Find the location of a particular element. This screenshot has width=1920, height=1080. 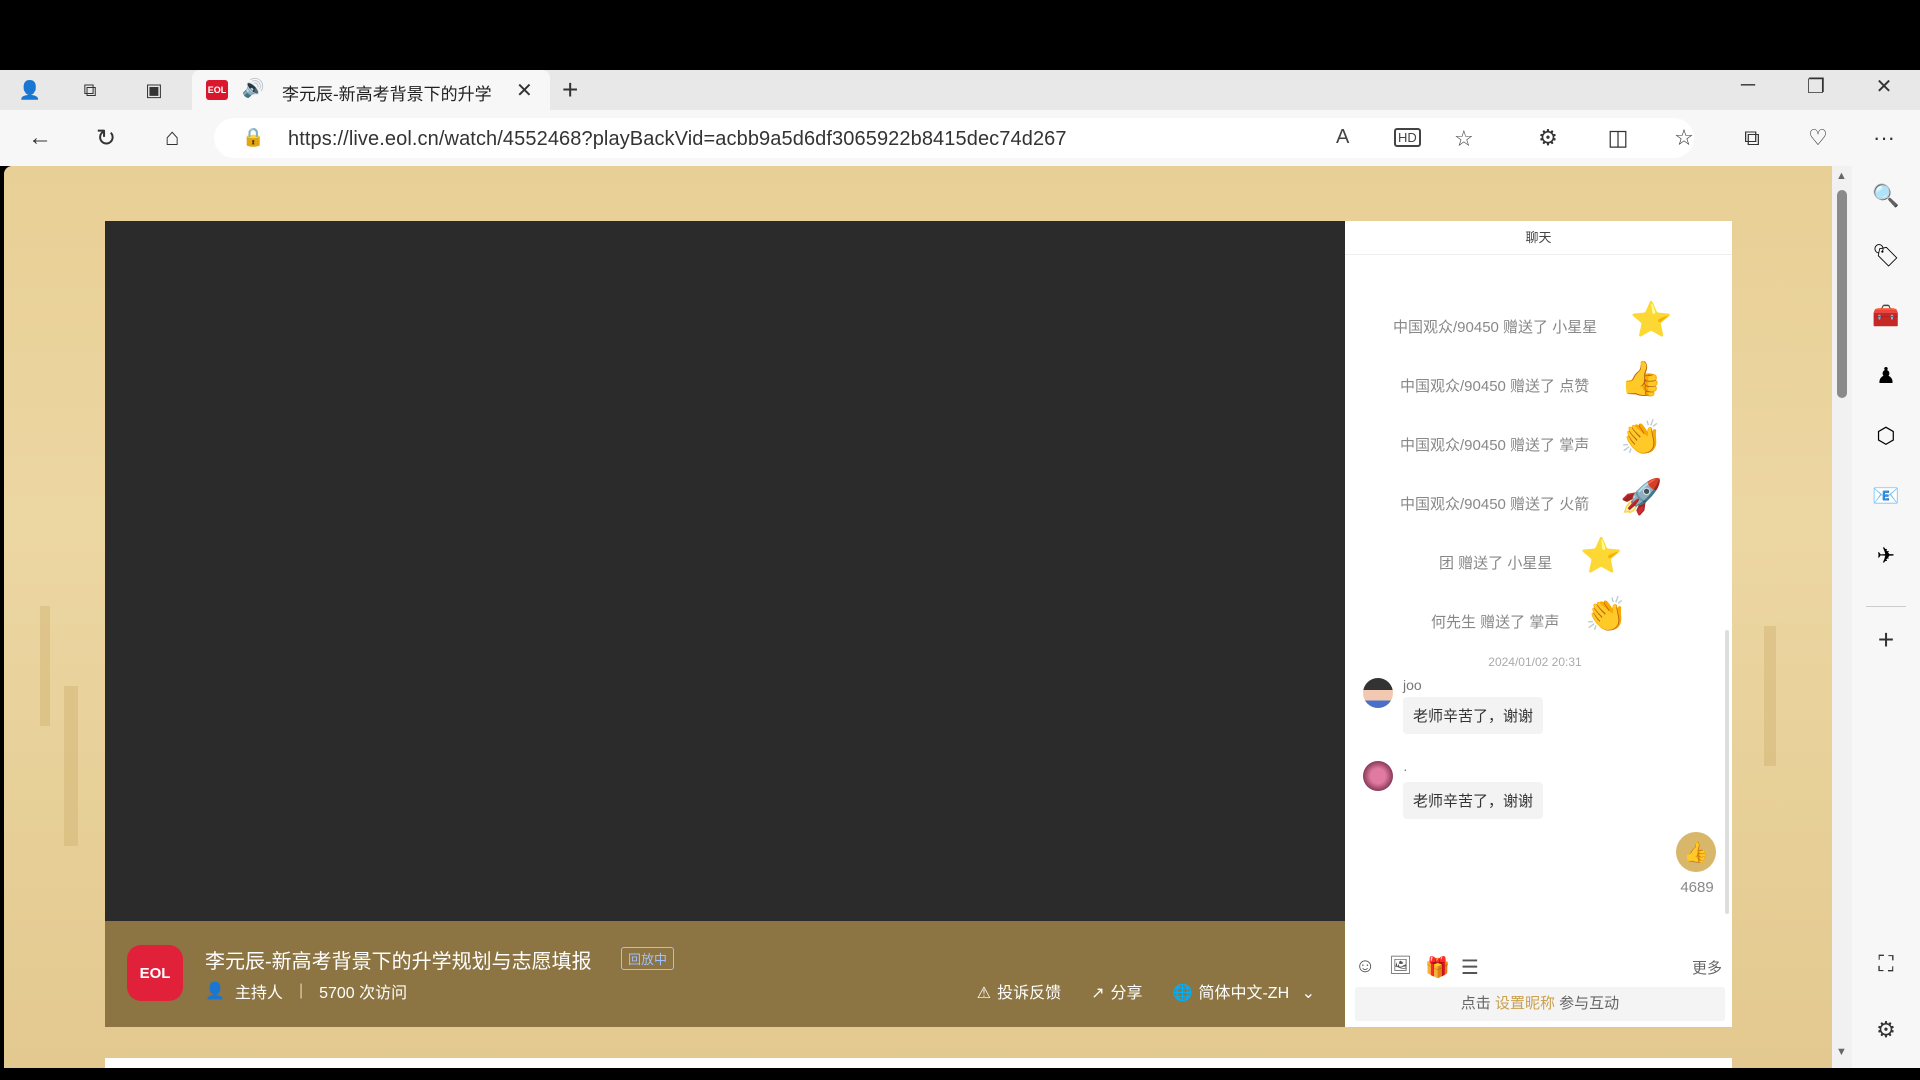

read-aloud-icon: A is located at coordinates (1342, 137).